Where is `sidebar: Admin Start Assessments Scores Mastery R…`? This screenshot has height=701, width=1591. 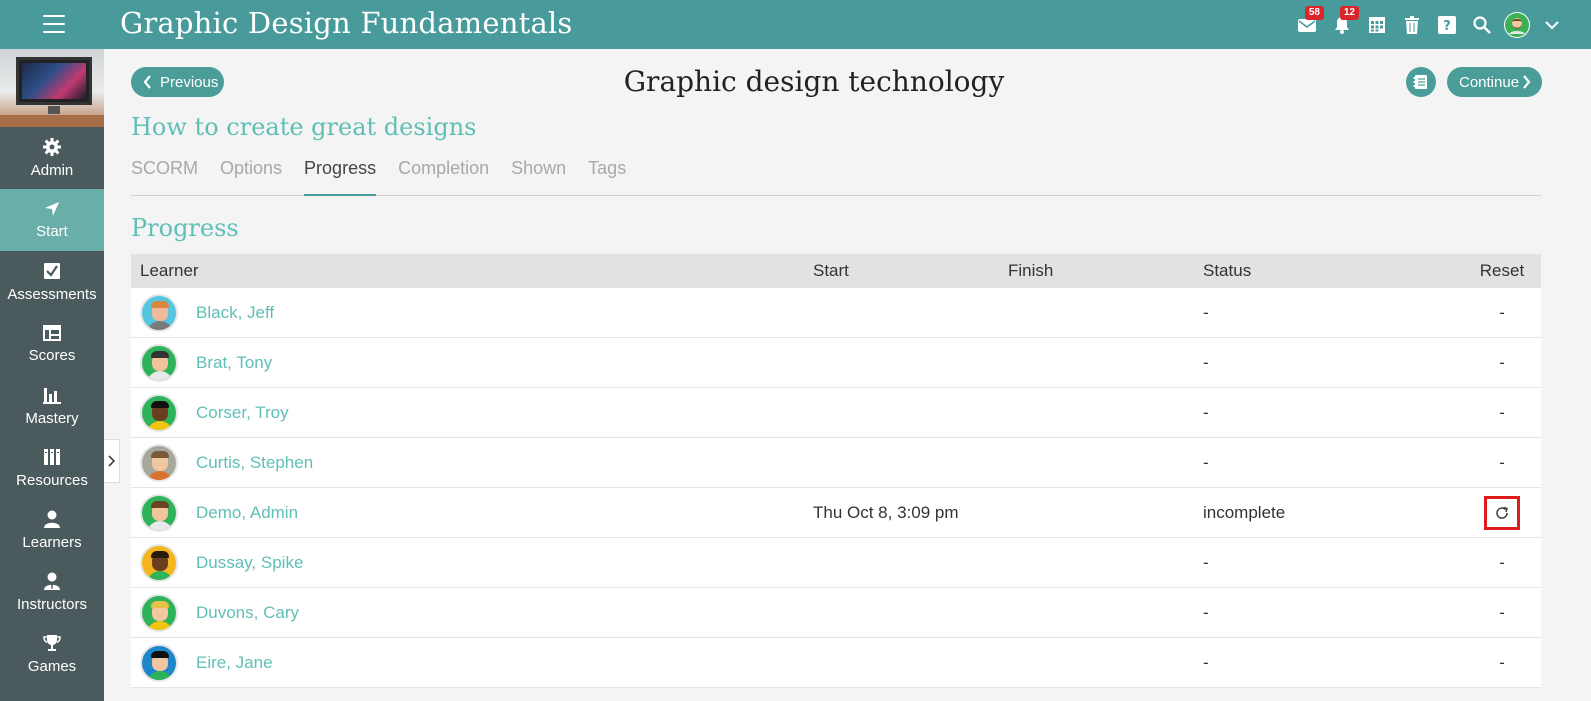 sidebar: Admin Start Assessments Scores Mastery R… is located at coordinates (52, 375).